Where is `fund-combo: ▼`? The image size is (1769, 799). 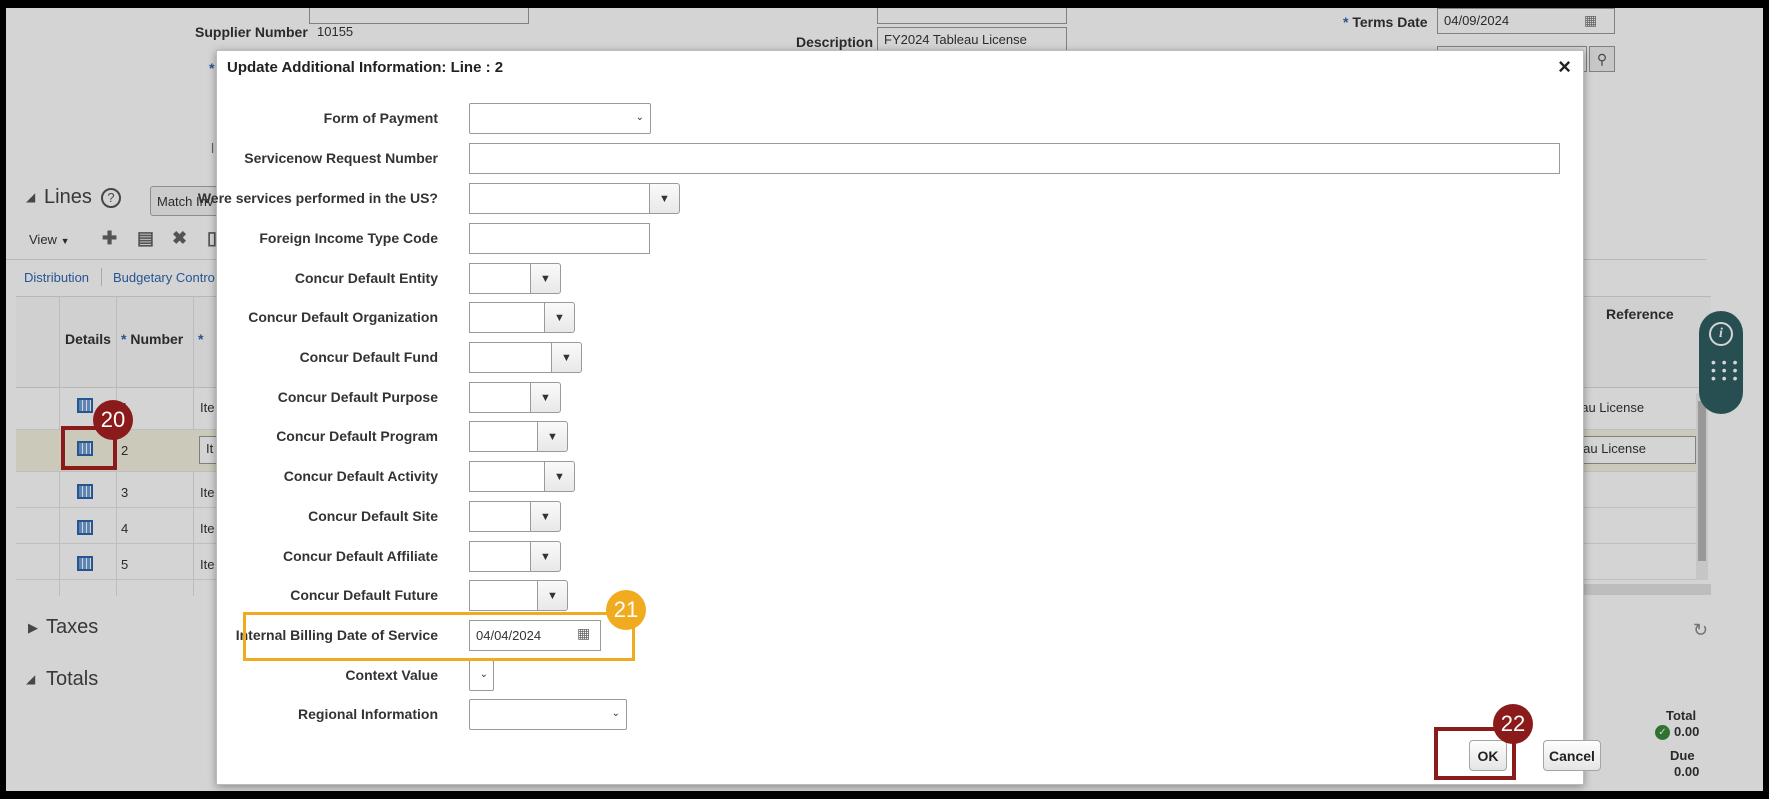 fund-combo: ▼ is located at coordinates (525, 357).